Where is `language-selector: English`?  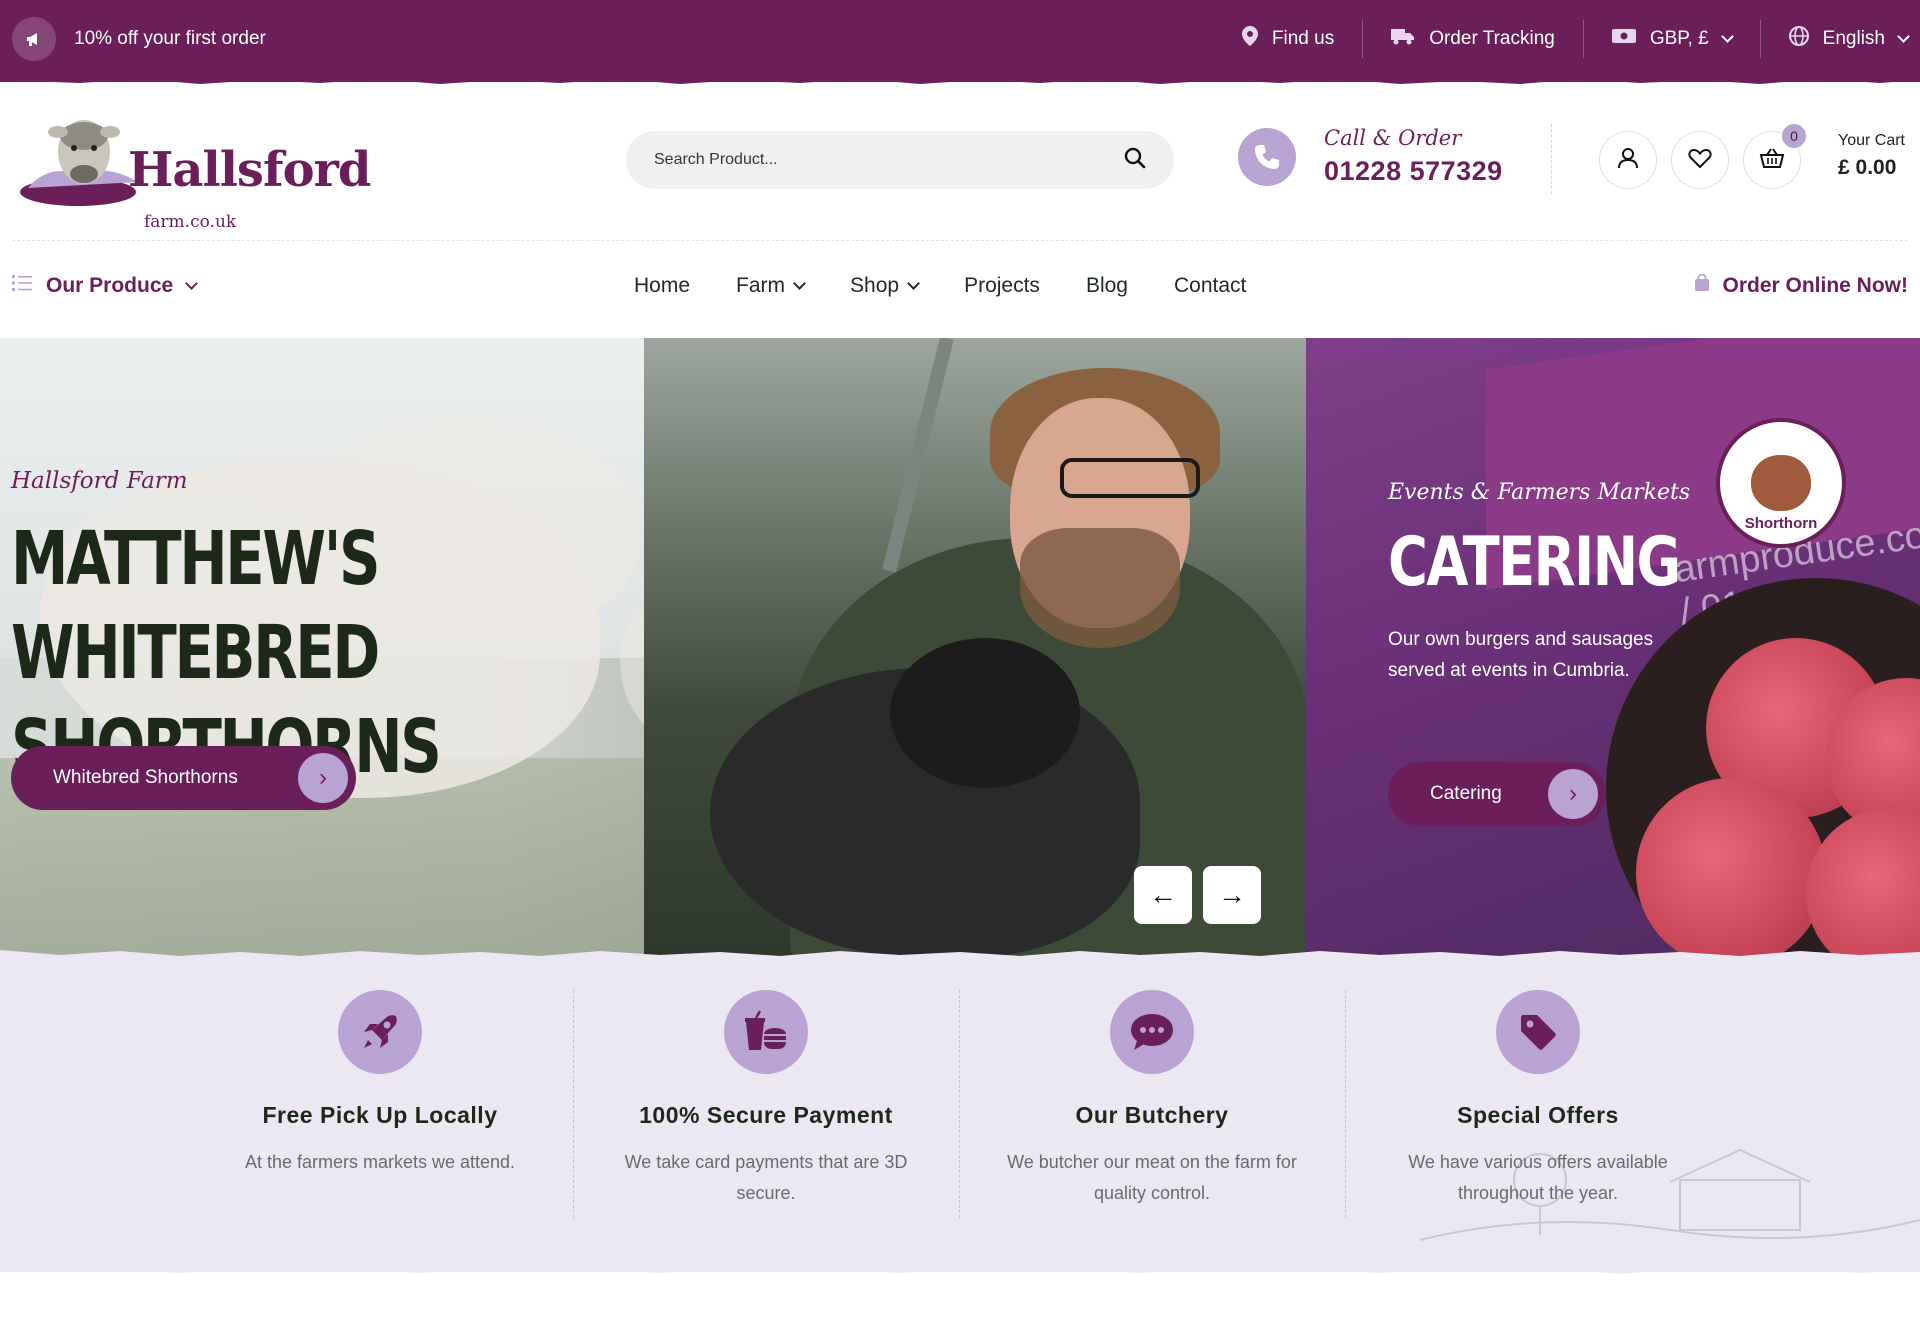
language-selector: English is located at coordinates (1839, 39).